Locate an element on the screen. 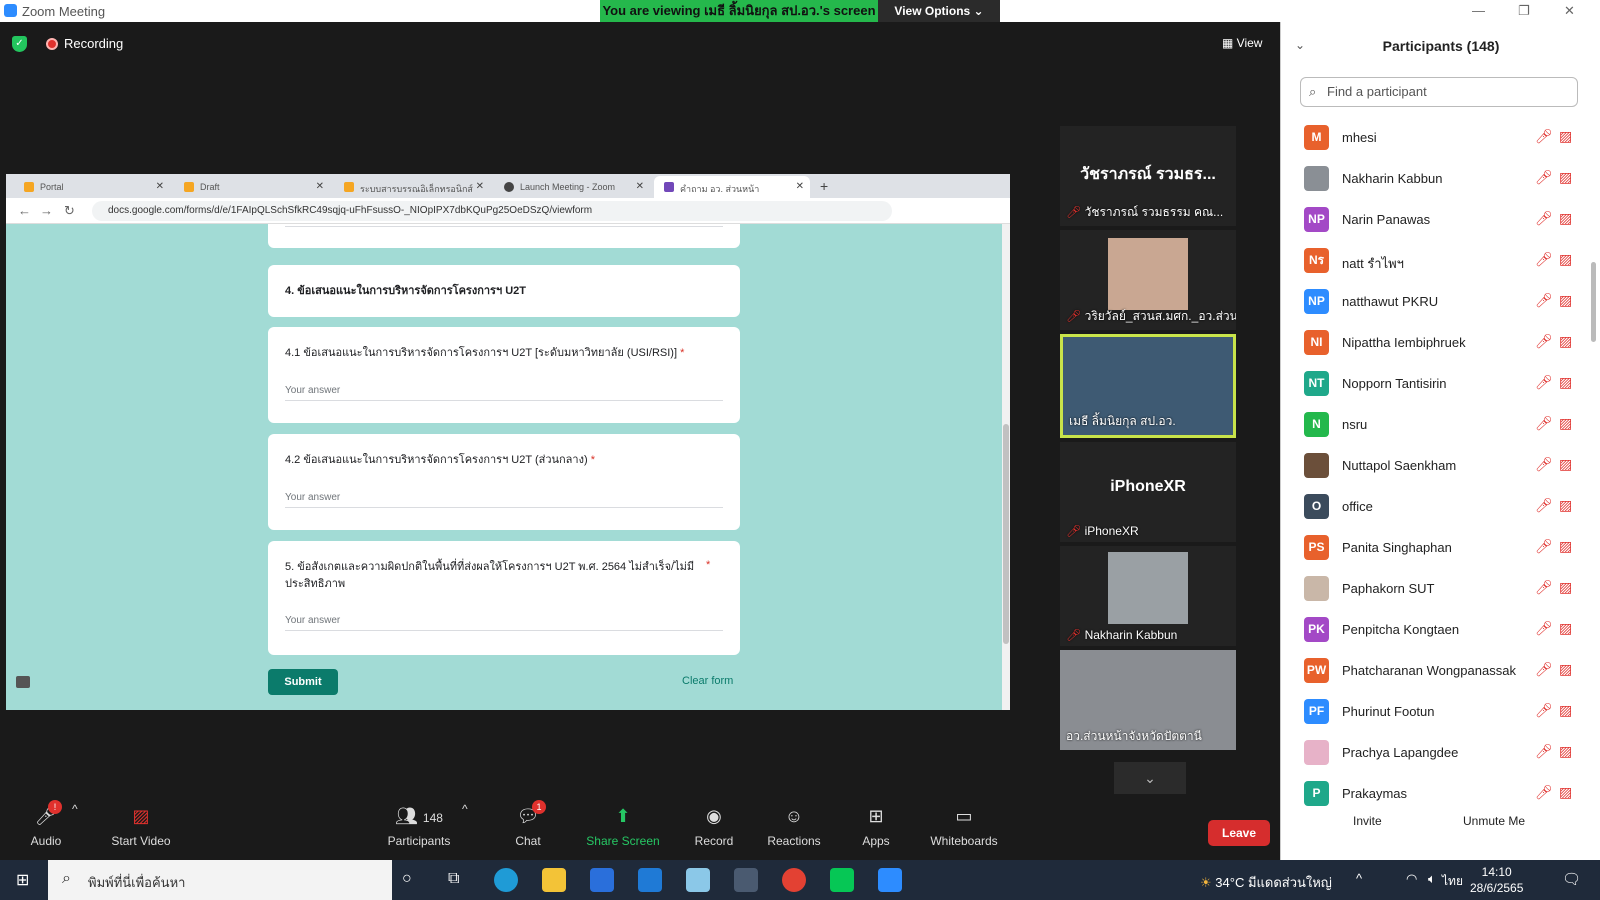  taskbar-clock: 14:10 28/6/2565 is located at coordinates (1496, 880).